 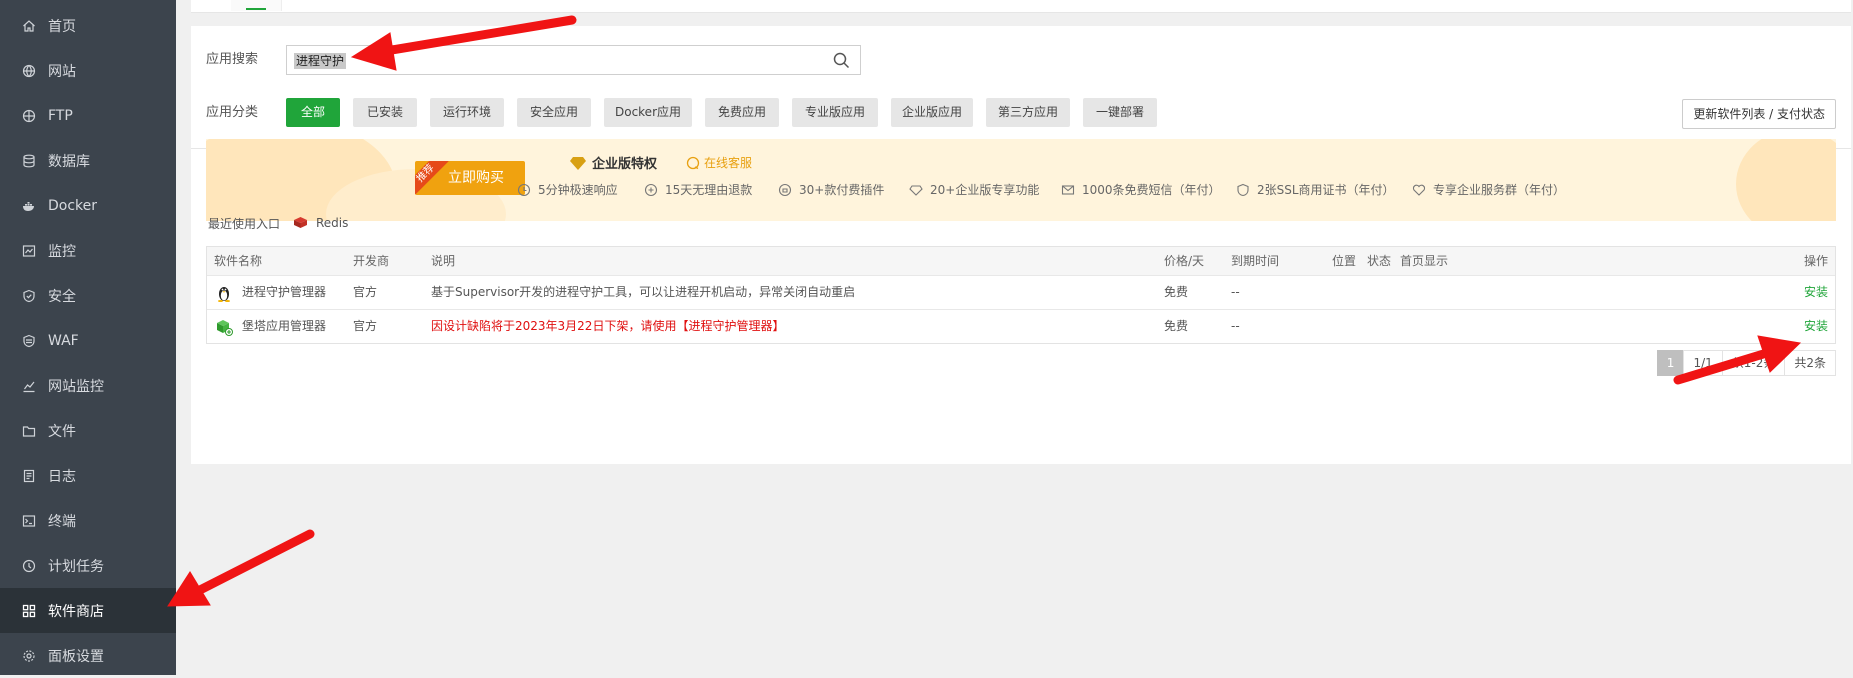 I want to click on refund-icon, so click(x=651, y=189).